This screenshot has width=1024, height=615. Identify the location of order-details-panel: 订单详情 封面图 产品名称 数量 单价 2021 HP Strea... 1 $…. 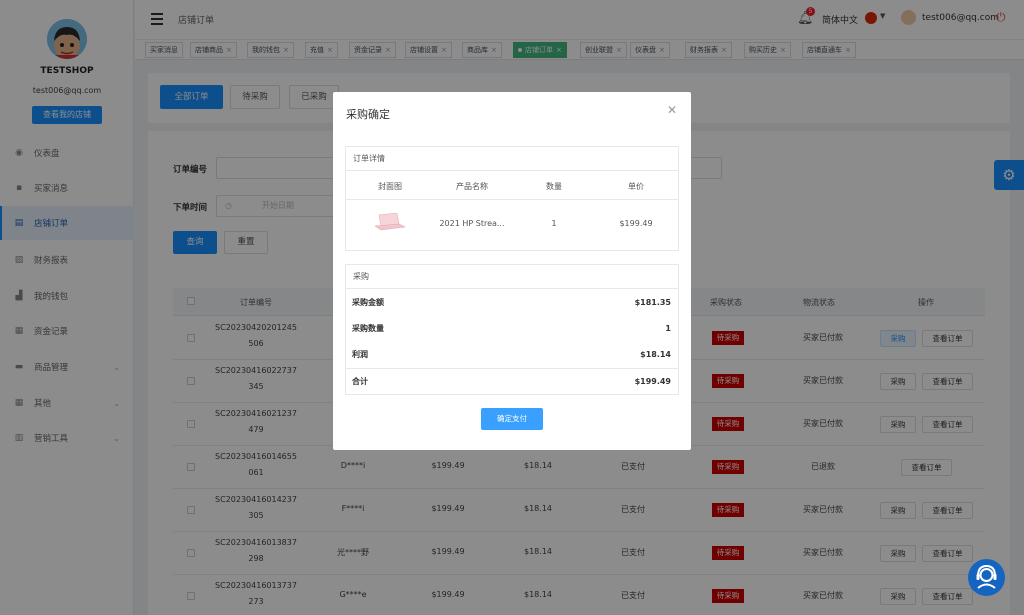
(512, 198).